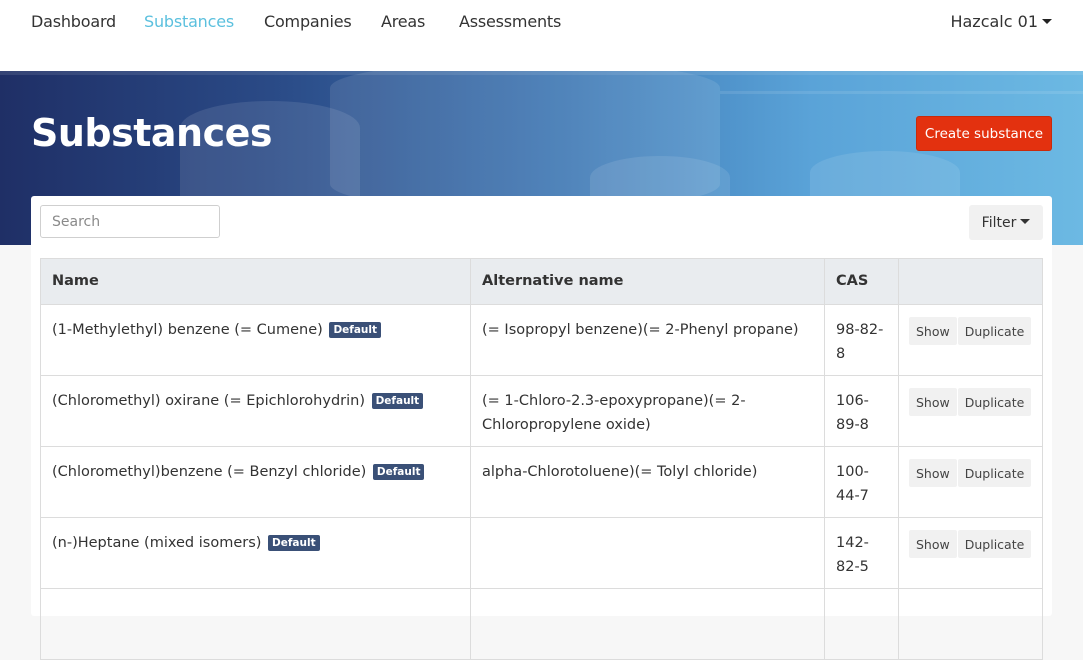 The width and height of the screenshot is (1083, 660). I want to click on substance-name: (n-)Heptane (mixed isomers), so click(157, 543).